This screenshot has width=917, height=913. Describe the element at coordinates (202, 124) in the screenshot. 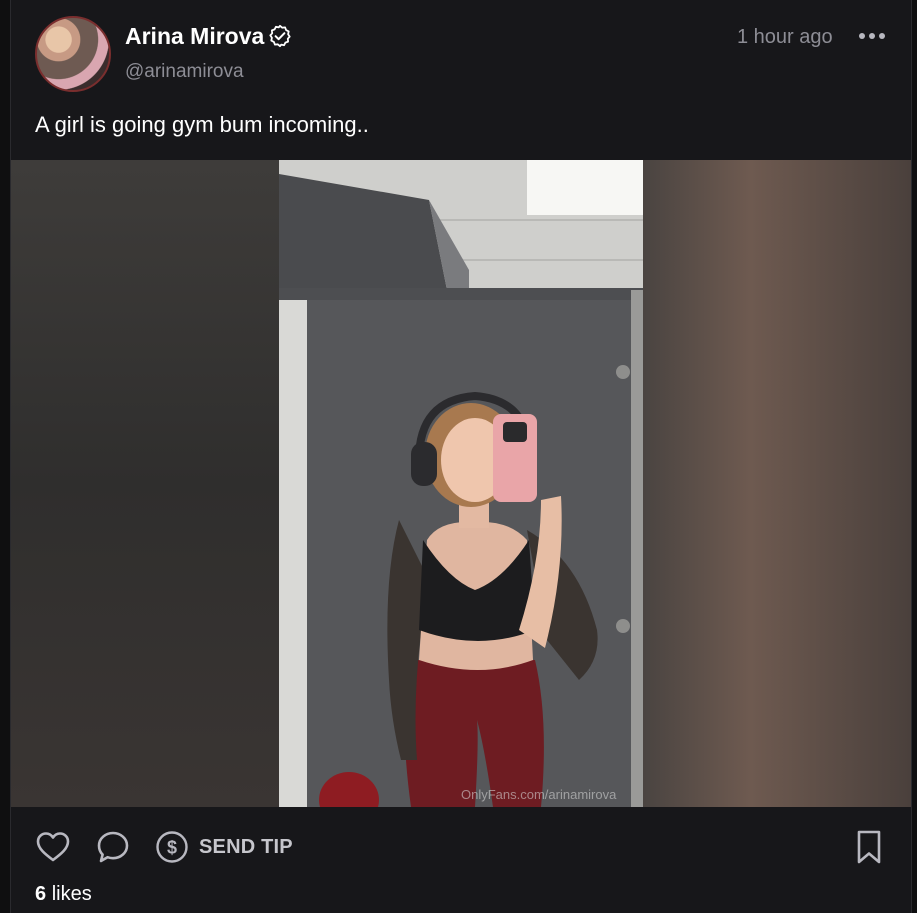

I see `post-caption: A girl is going gym bum incoming..` at that location.